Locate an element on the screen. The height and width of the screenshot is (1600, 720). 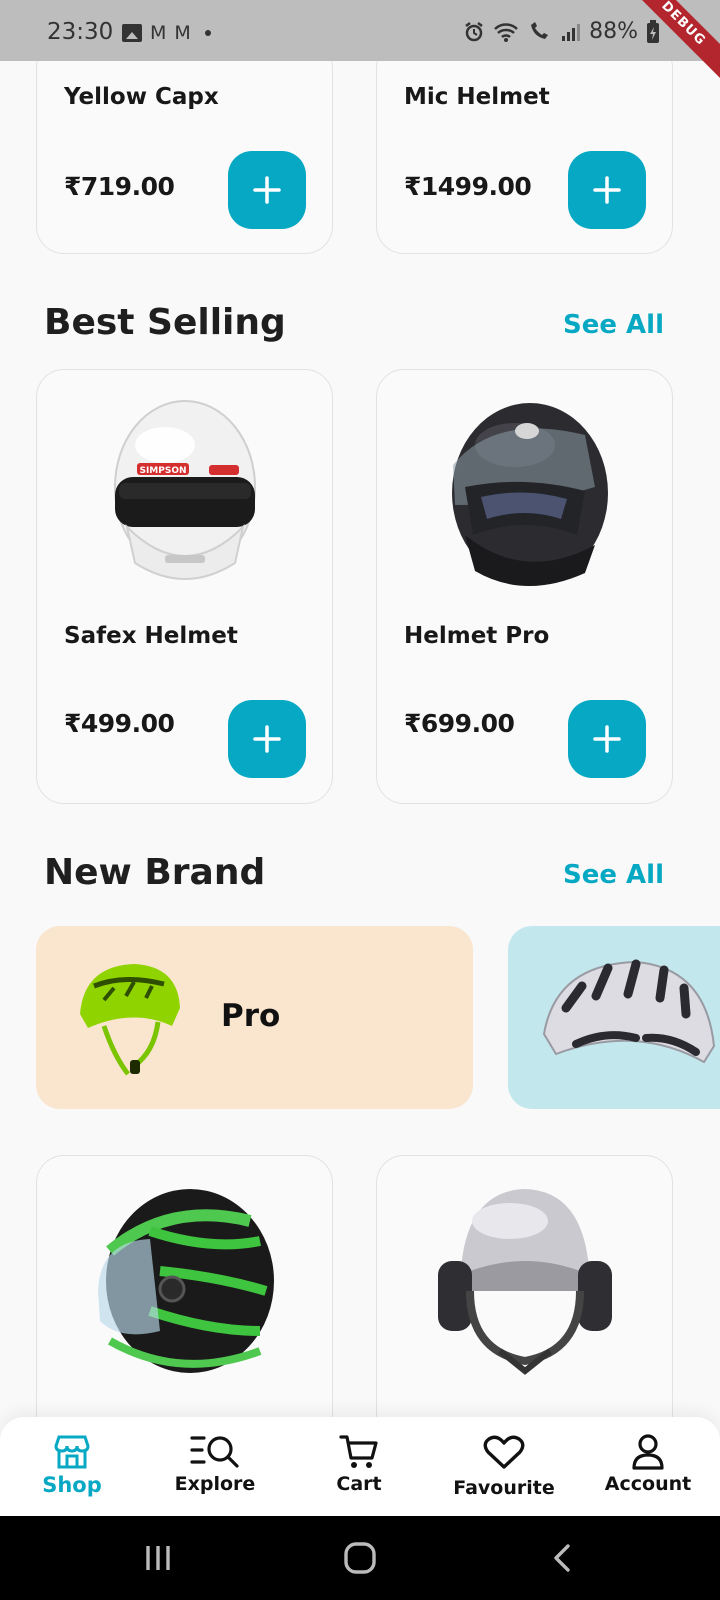
black-full-face-helmet-image is located at coordinates (529, 495).